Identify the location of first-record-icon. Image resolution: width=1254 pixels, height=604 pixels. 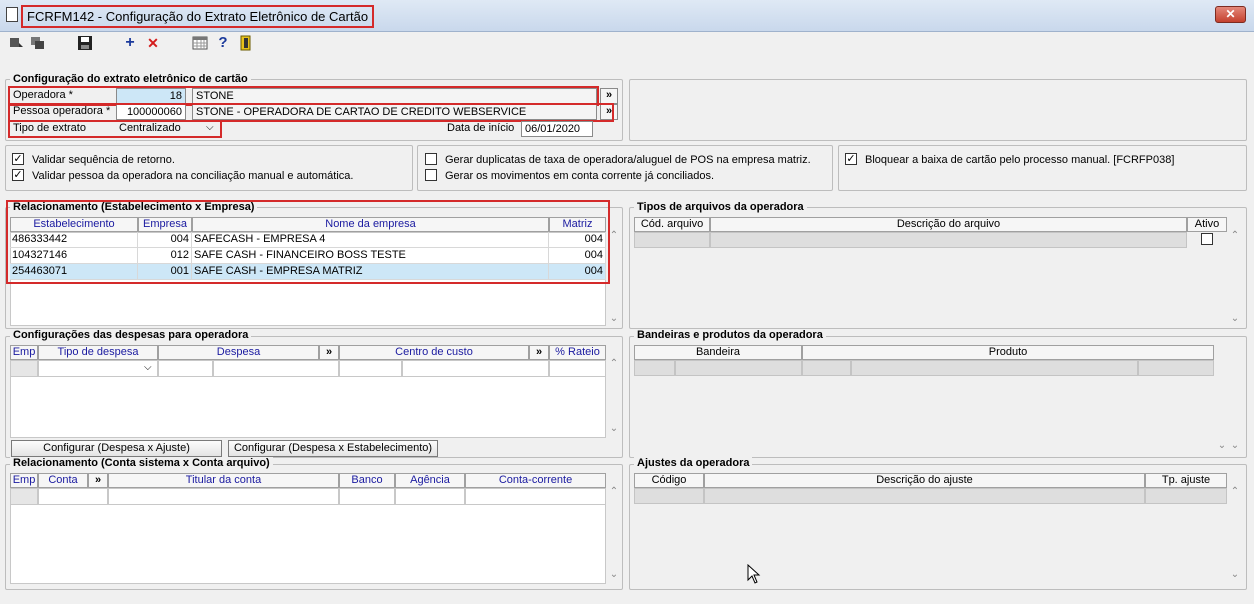
(16, 43).